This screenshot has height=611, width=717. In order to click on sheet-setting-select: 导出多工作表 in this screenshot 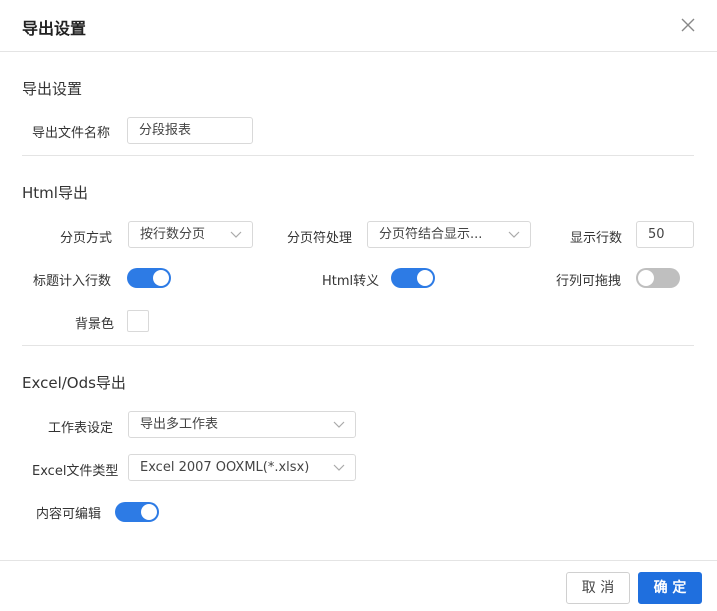, I will do `click(242, 424)`.